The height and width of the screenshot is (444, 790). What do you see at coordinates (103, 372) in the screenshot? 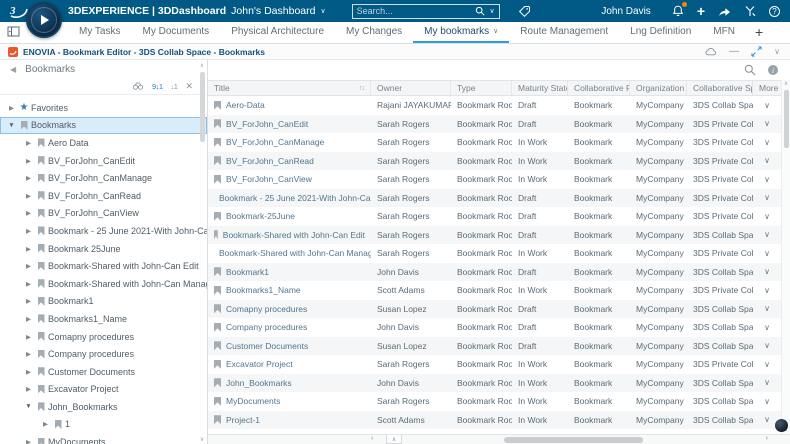
I see `tree-item-customer-documents: ▶ Customer Documents` at bounding box center [103, 372].